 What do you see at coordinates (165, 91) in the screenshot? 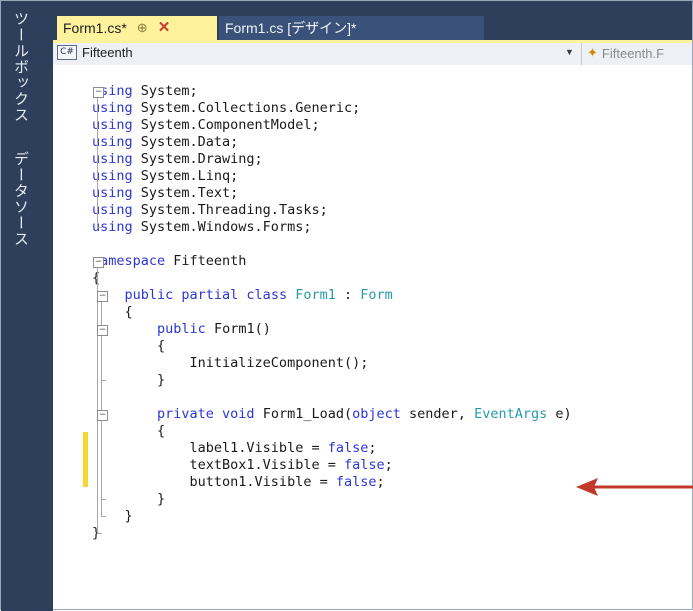
I see `code-token: System;` at bounding box center [165, 91].